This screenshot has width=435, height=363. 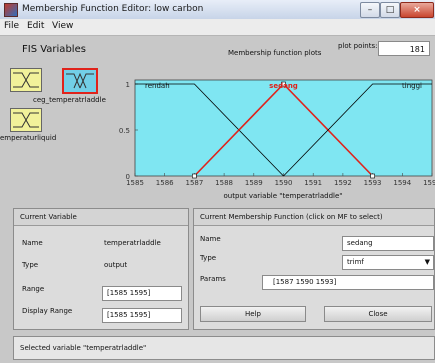 I want to click on x-tick-label: 1586, so click(x=165, y=183).